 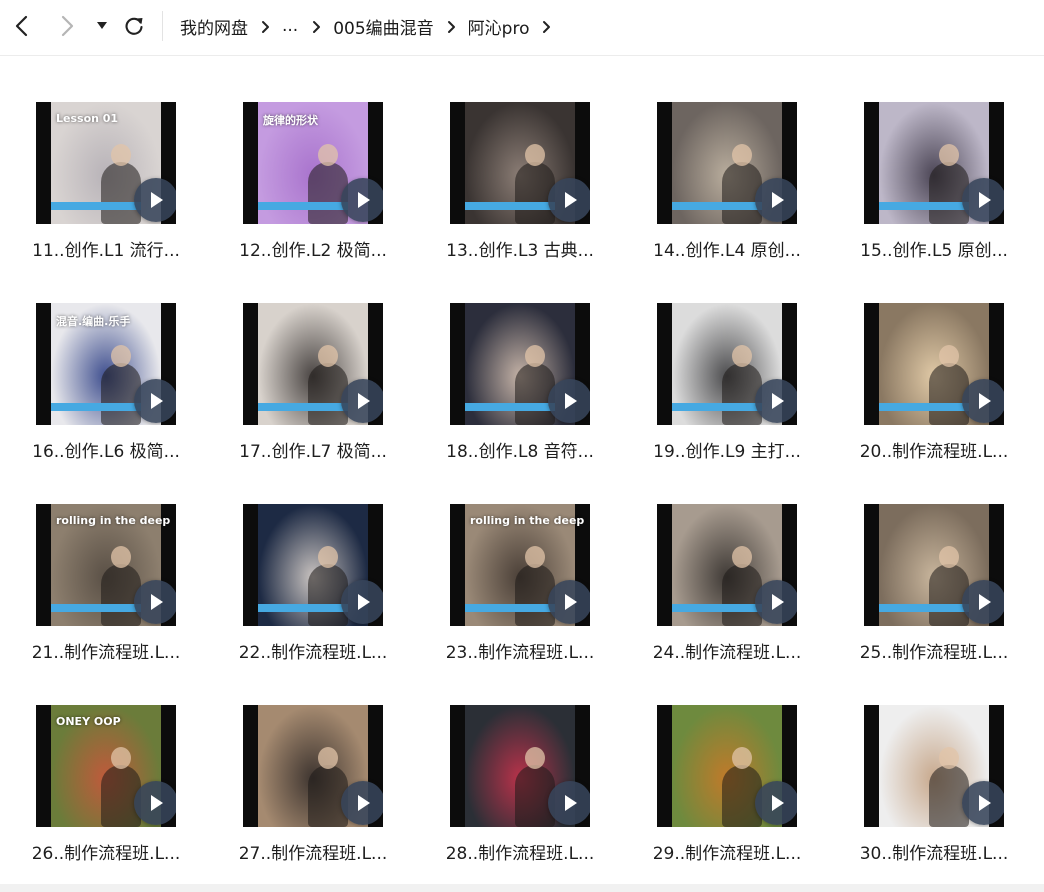 What do you see at coordinates (106, 364) in the screenshot?
I see `video-thumbnail: 混音.编曲.乐手` at bounding box center [106, 364].